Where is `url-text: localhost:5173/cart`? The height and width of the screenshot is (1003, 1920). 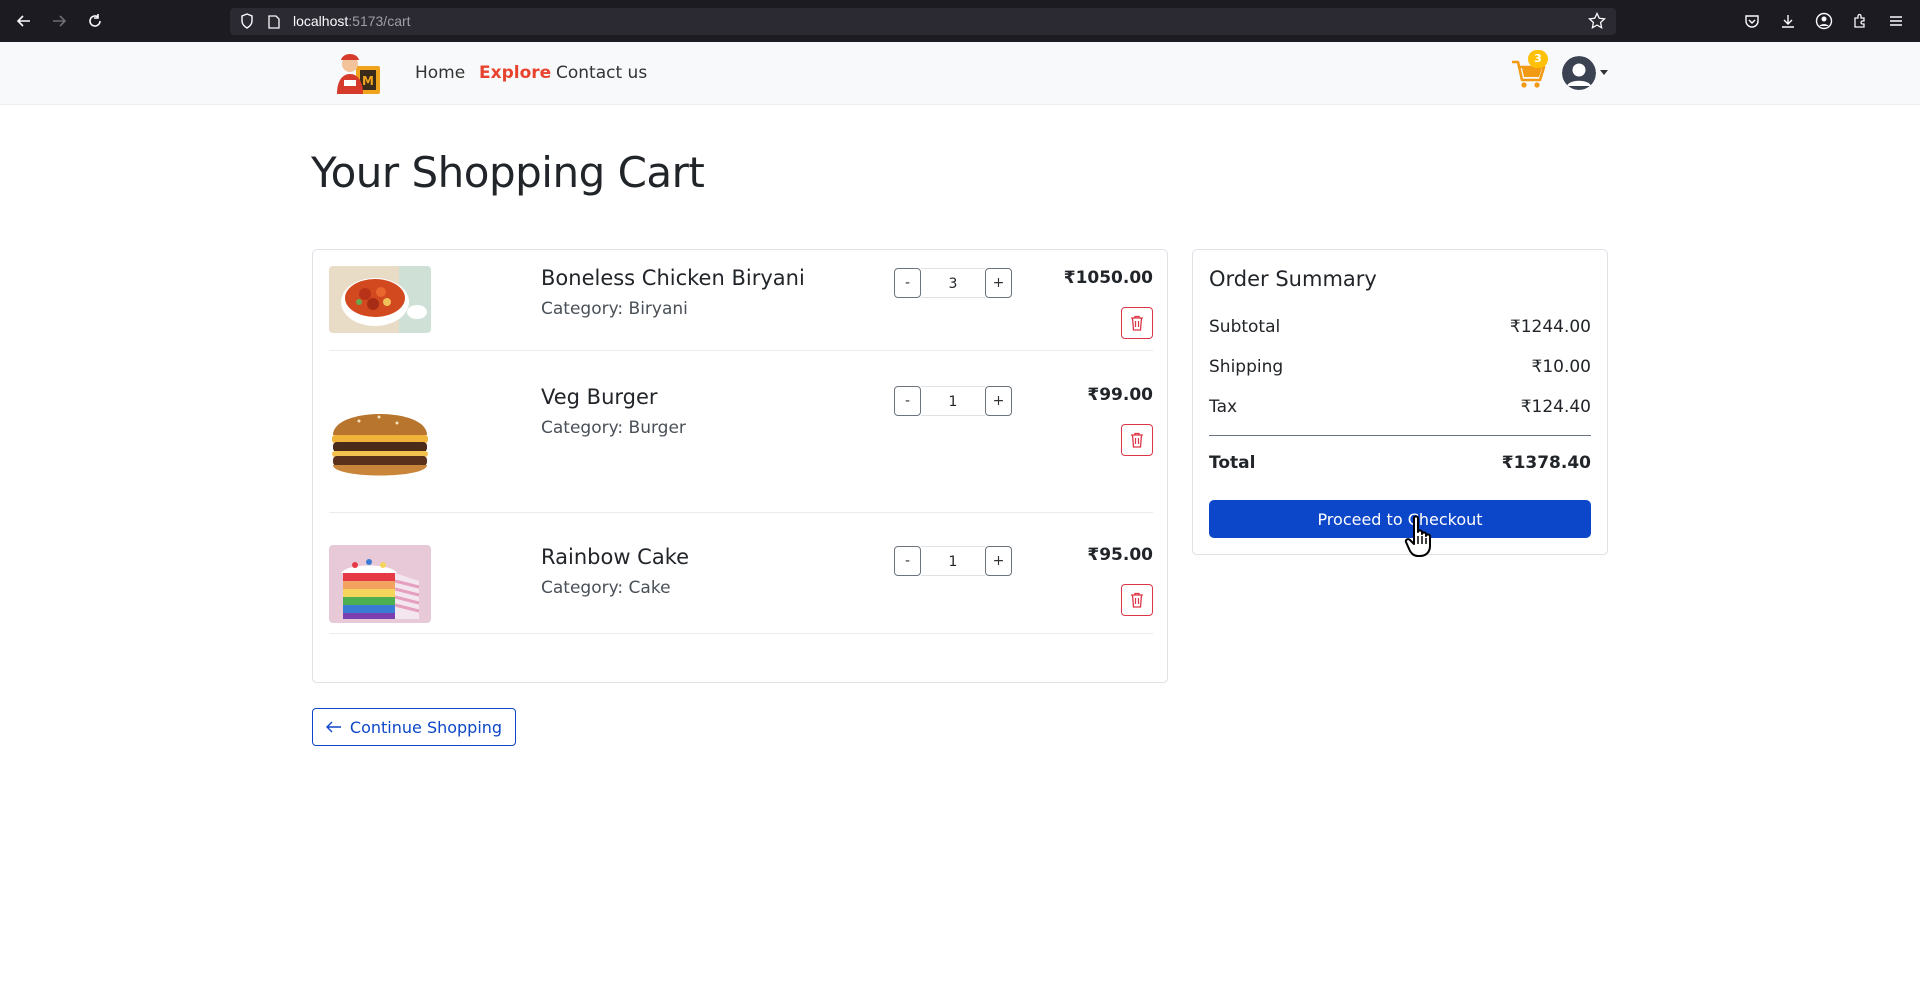 url-text: localhost:5173/cart is located at coordinates (352, 21).